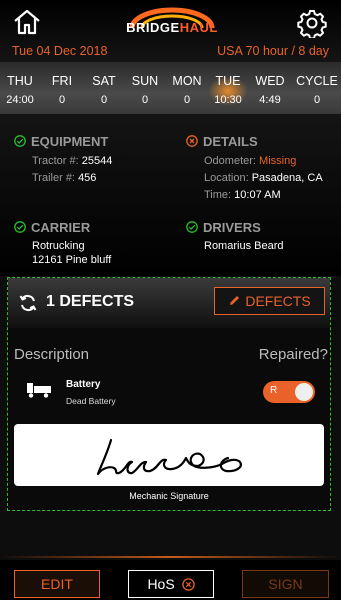  What do you see at coordinates (230, 161) in the screenshot?
I see `odometer-label: Odometer:` at bounding box center [230, 161].